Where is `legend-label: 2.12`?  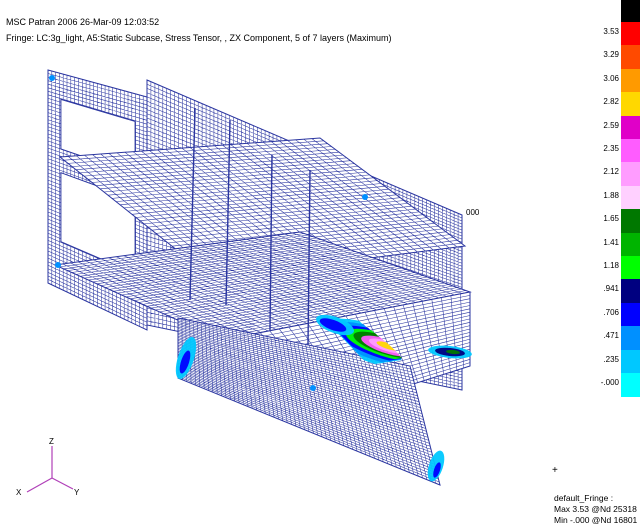 legend-label: 2.12 is located at coordinates (611, 172).